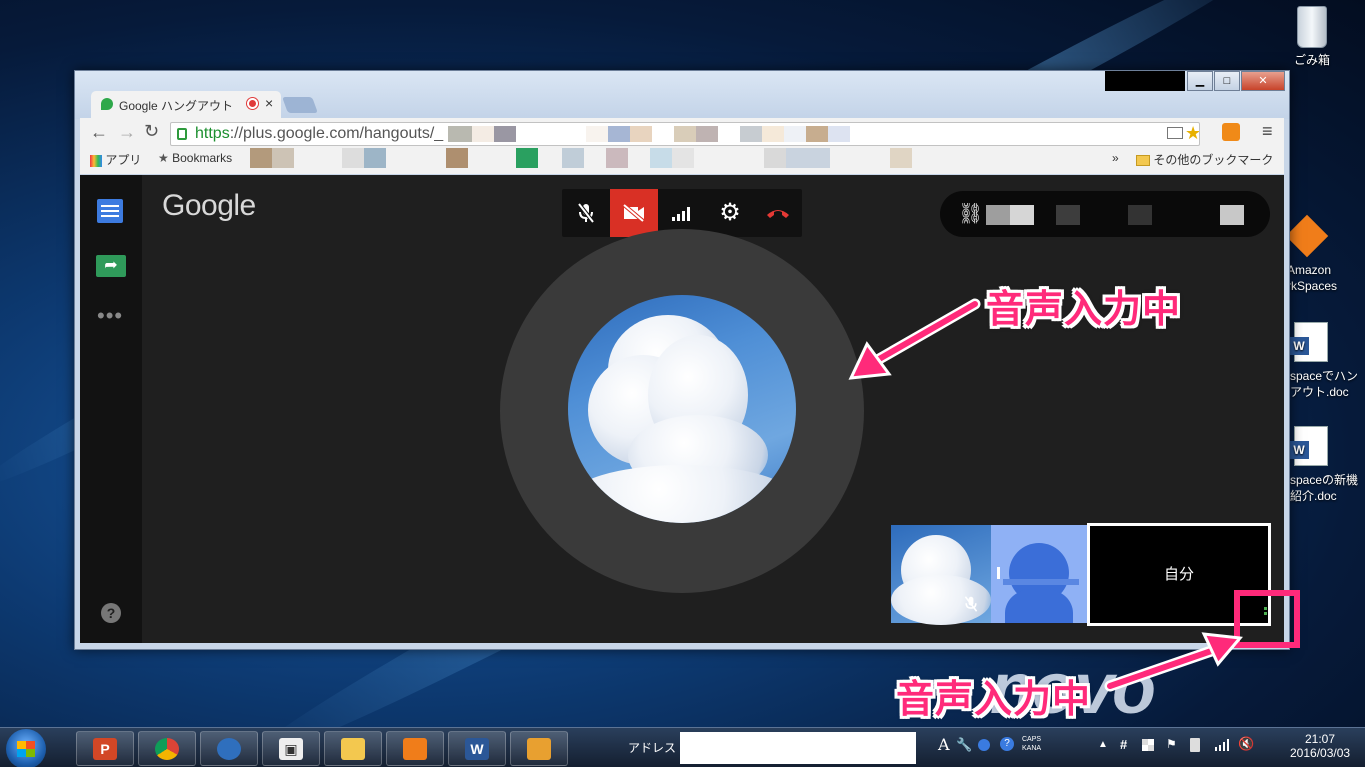  What do you see at coordinates (1173, 662) in the screenshot?
I see `annotation-arrow-bottom` at bounding box center [1173, 662].